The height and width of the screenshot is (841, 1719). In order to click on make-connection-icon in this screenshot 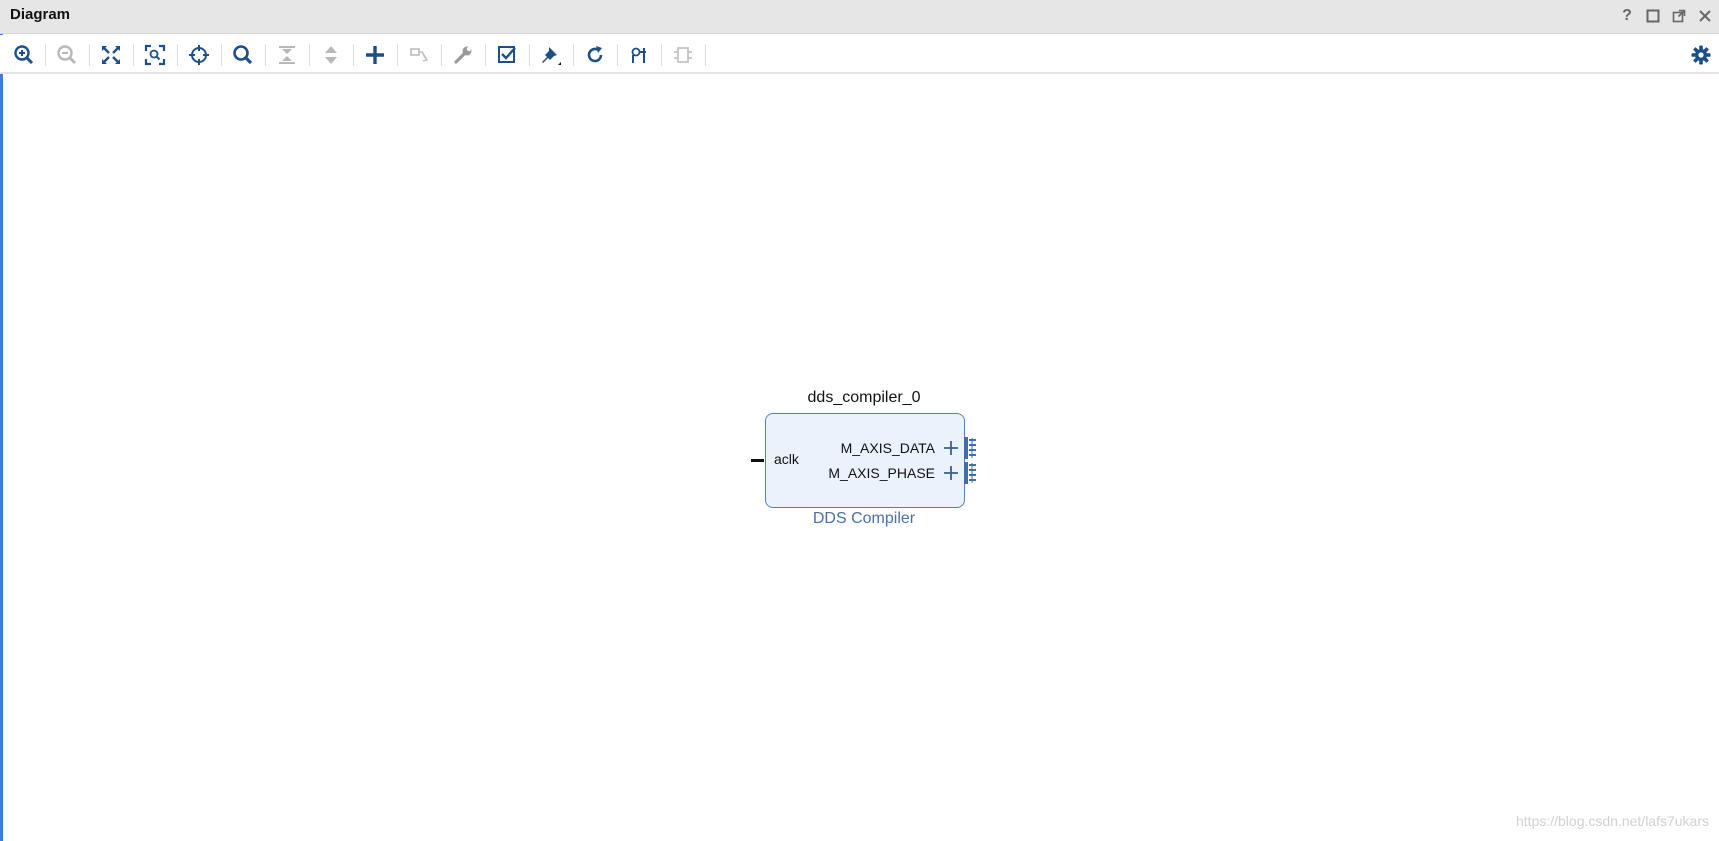, I will do `click(419, 55)`.